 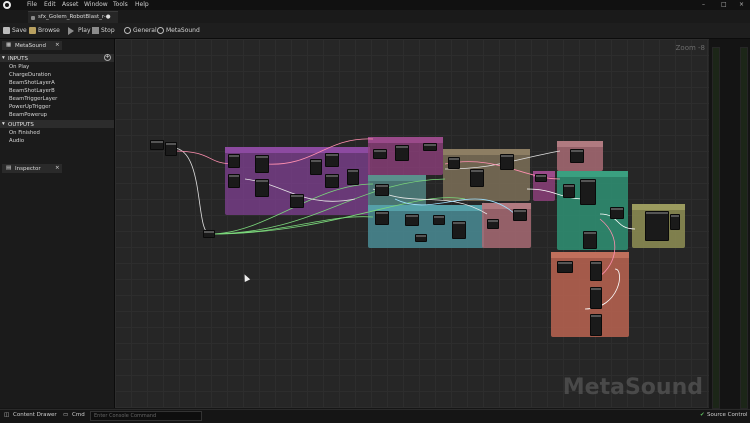 What do you see at coordinates (33, 99) in the screenshot?
I see `input-item: BeamTriggerLayer` at bounding box center [33, 99].